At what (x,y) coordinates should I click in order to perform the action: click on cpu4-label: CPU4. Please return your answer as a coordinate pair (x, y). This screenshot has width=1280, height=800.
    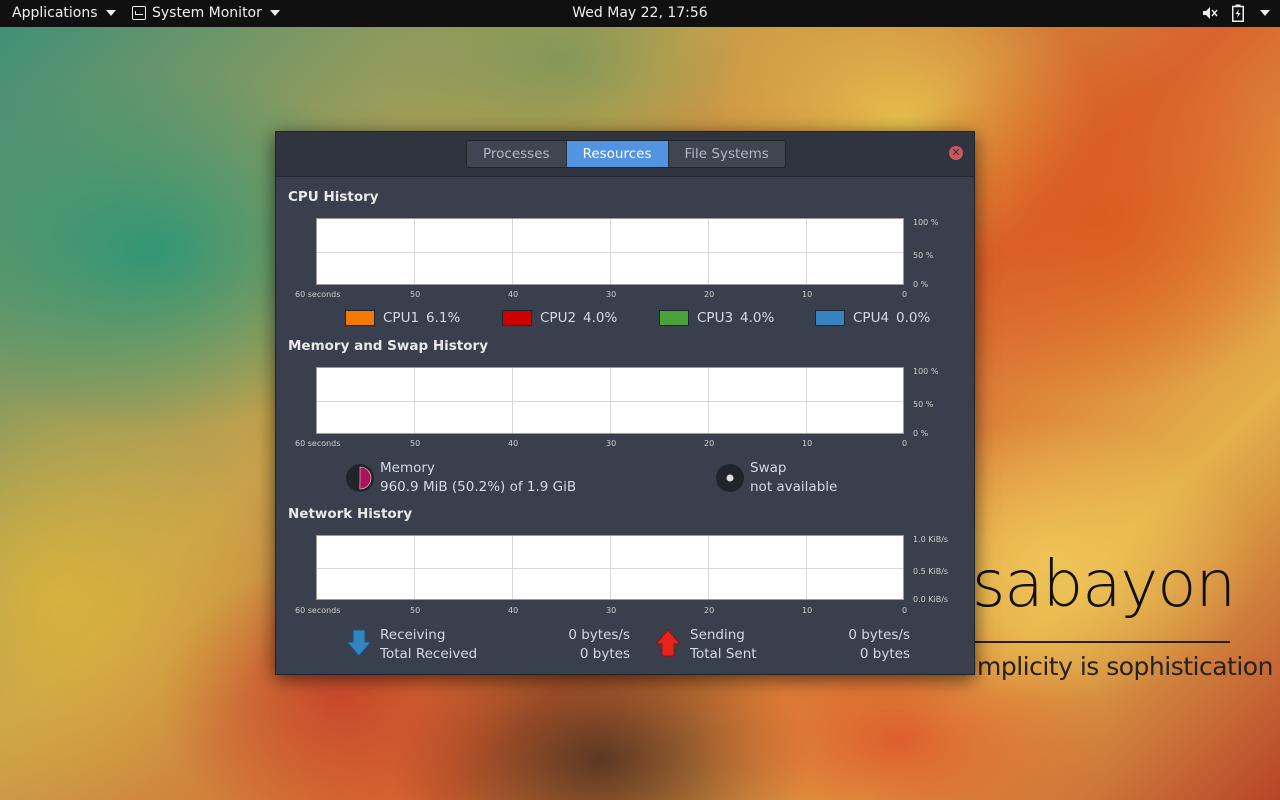
    Looking at the image, I should click on (871, 318).